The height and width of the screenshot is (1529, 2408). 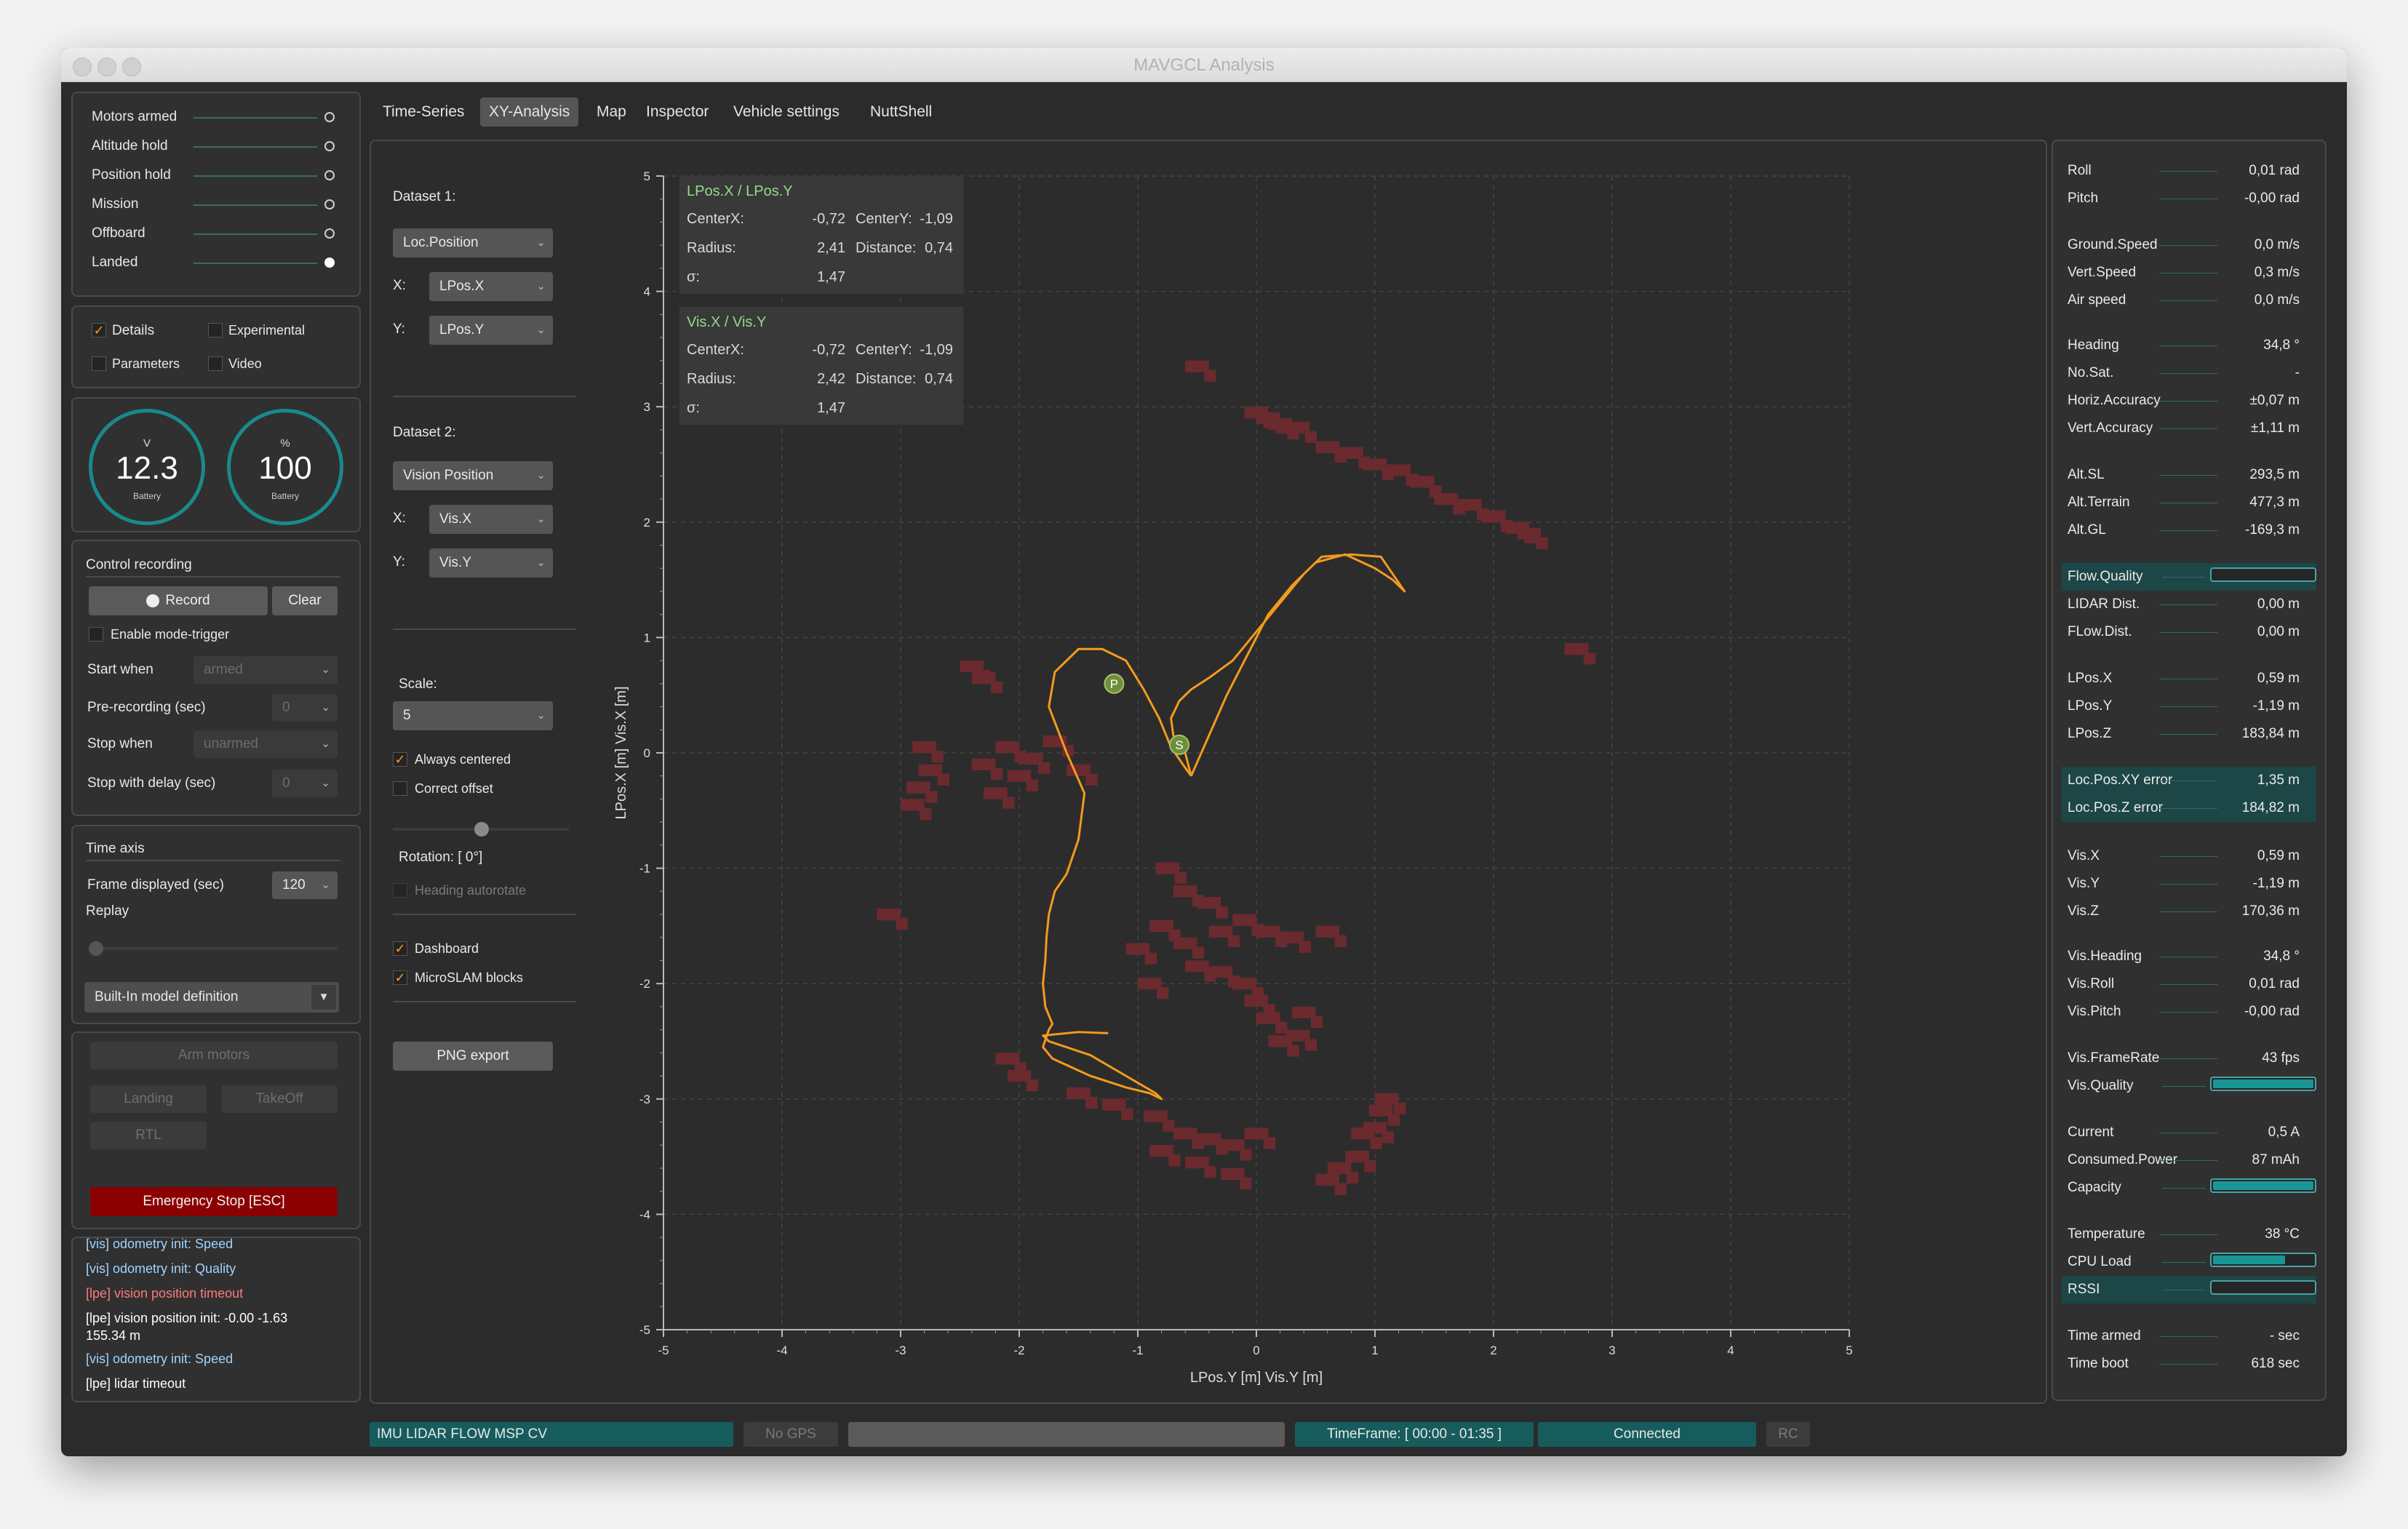 What do you see at coordinates (2274, 474) in the screenshot?
I see `telemetry-alt-sl-value: 293,5 m` at bounding box center [2274, 474].